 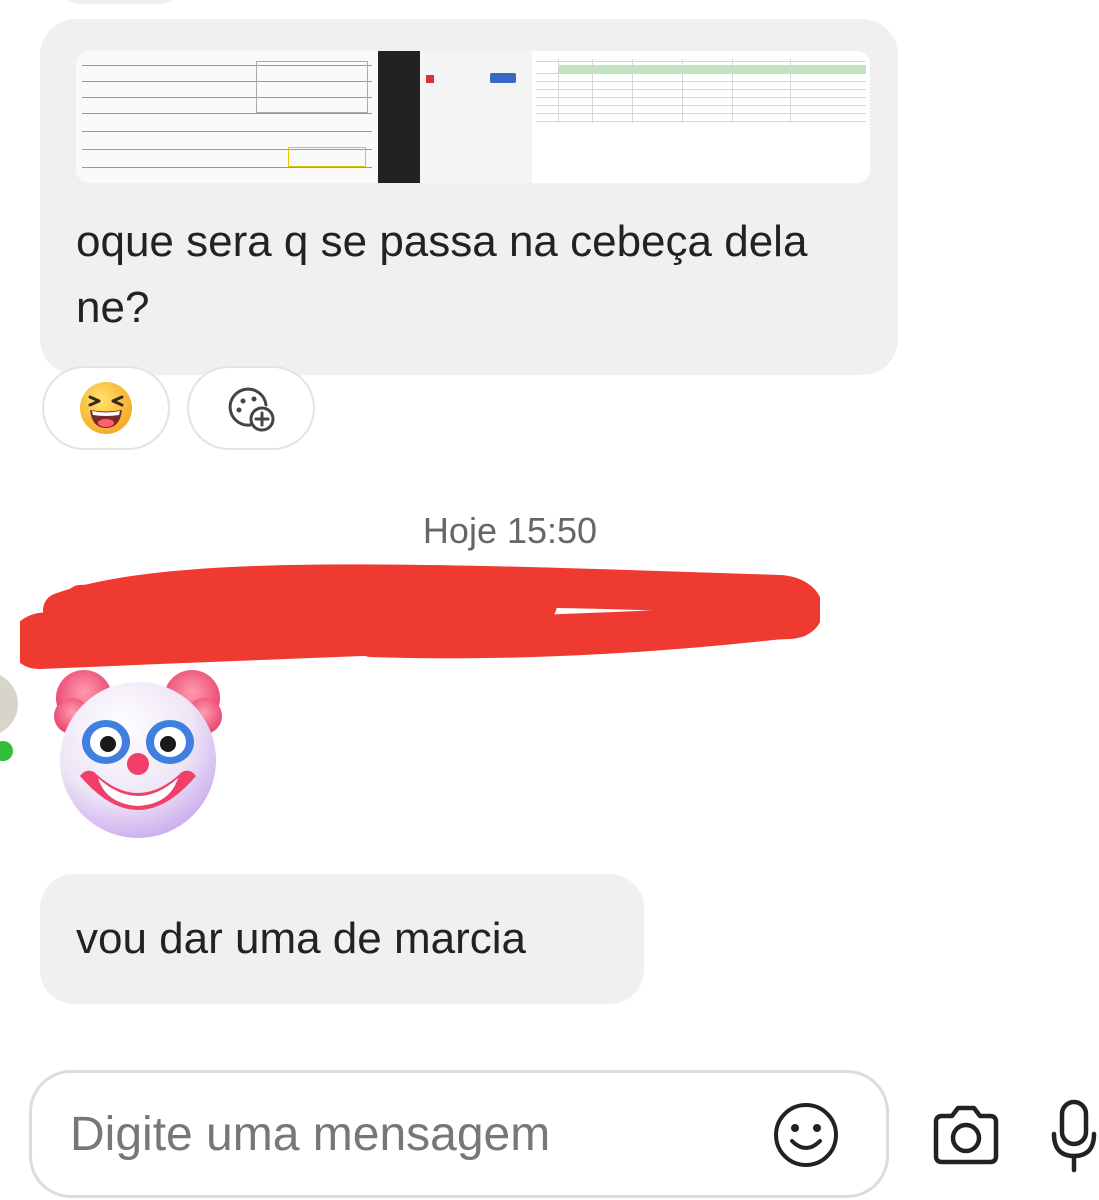 I want to click on document-preview, so click(x=227, y=117).